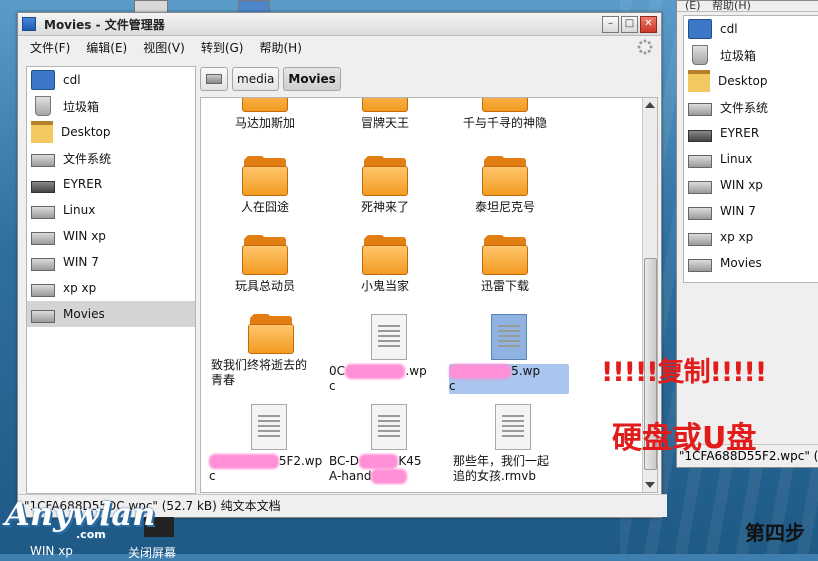  I want to click on copy-annotation: !!!!!复制!!!!!, so click(684, 372).